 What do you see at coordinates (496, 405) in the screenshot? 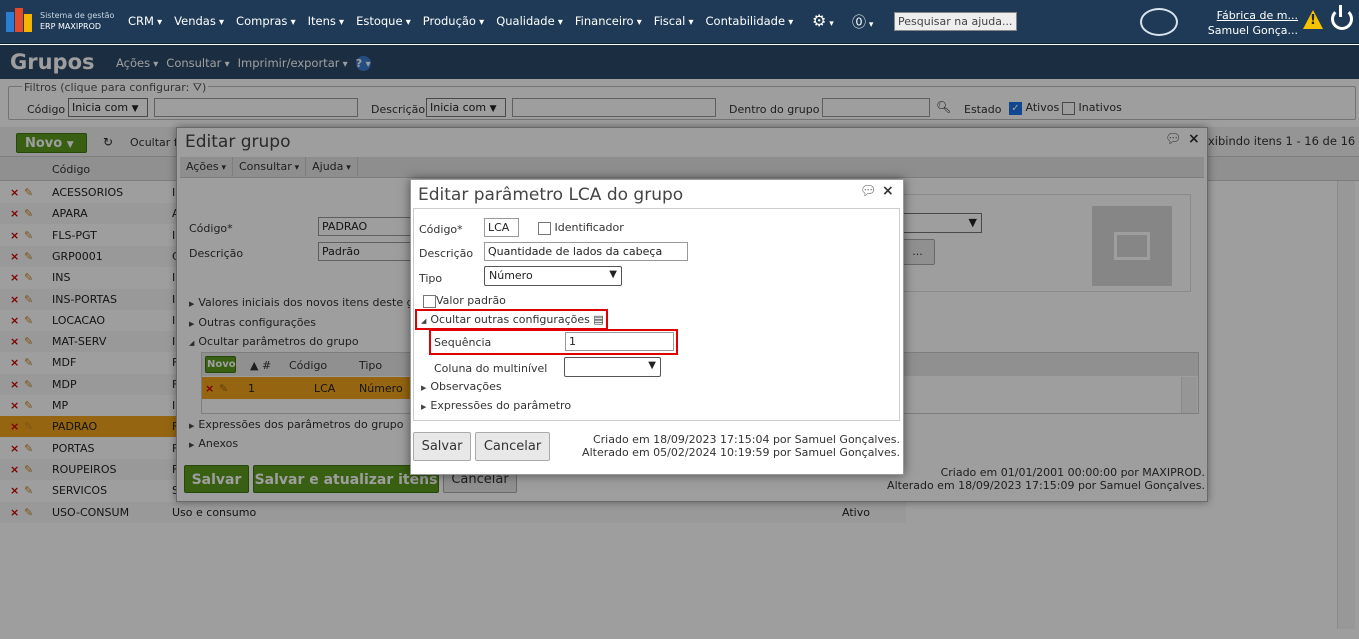
I see `param-expressions-section: Expressões do parâmetro` at bounding box center [496, 405].